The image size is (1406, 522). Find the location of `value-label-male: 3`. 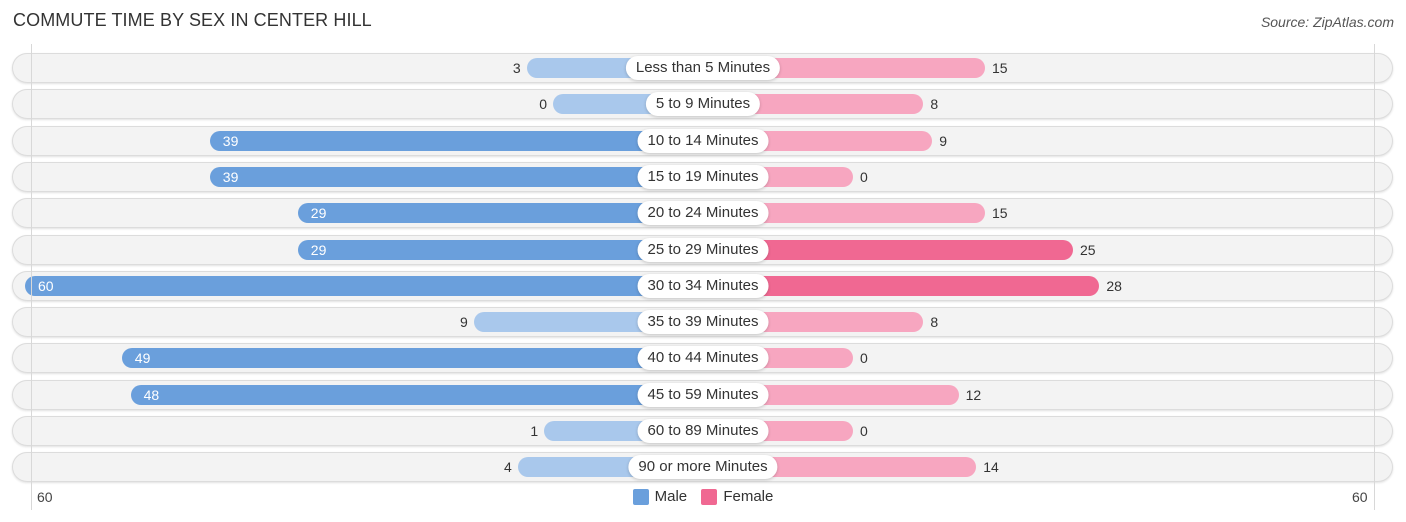

value-label-male: 3 is located at coordinates (516, 68).